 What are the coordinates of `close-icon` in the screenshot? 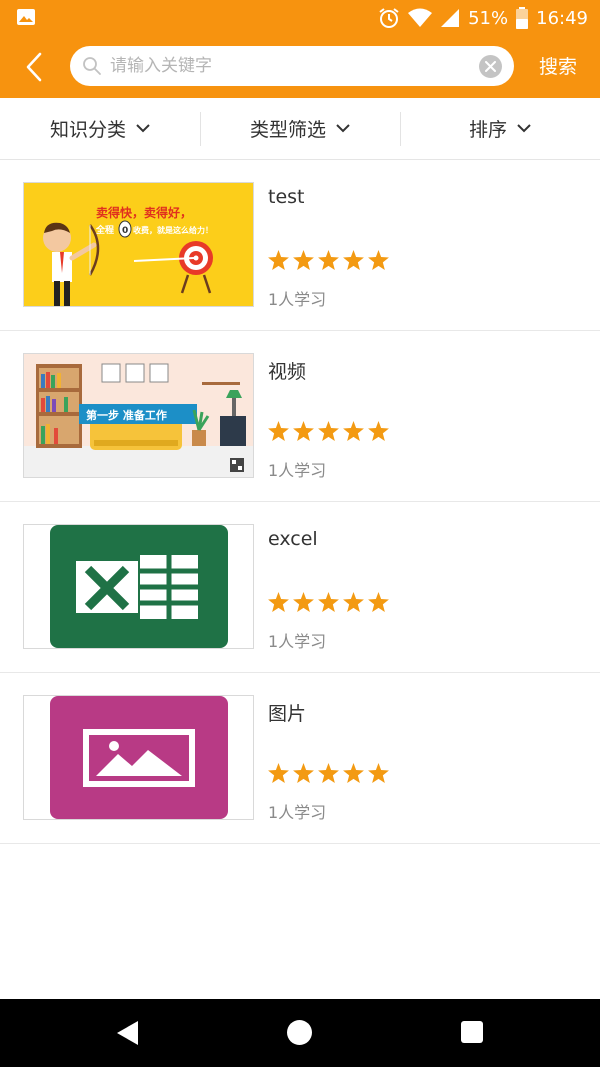 It's located at (490, 66).